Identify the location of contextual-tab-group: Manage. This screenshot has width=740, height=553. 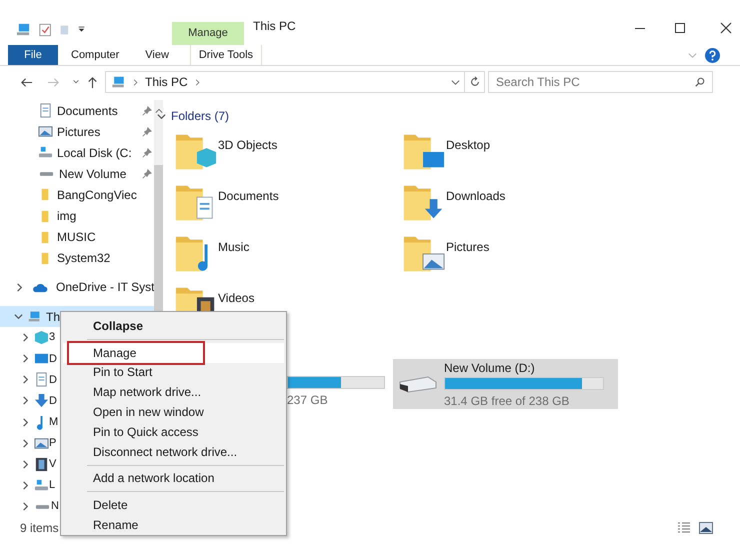
(208, 33).